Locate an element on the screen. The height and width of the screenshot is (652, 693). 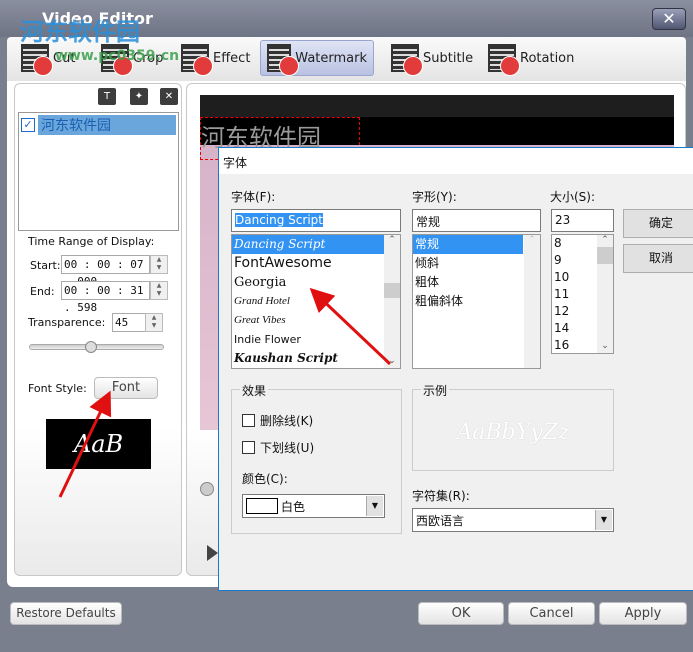
watermark-url: www.pc0359.cn is located at coordinates (117, 56).